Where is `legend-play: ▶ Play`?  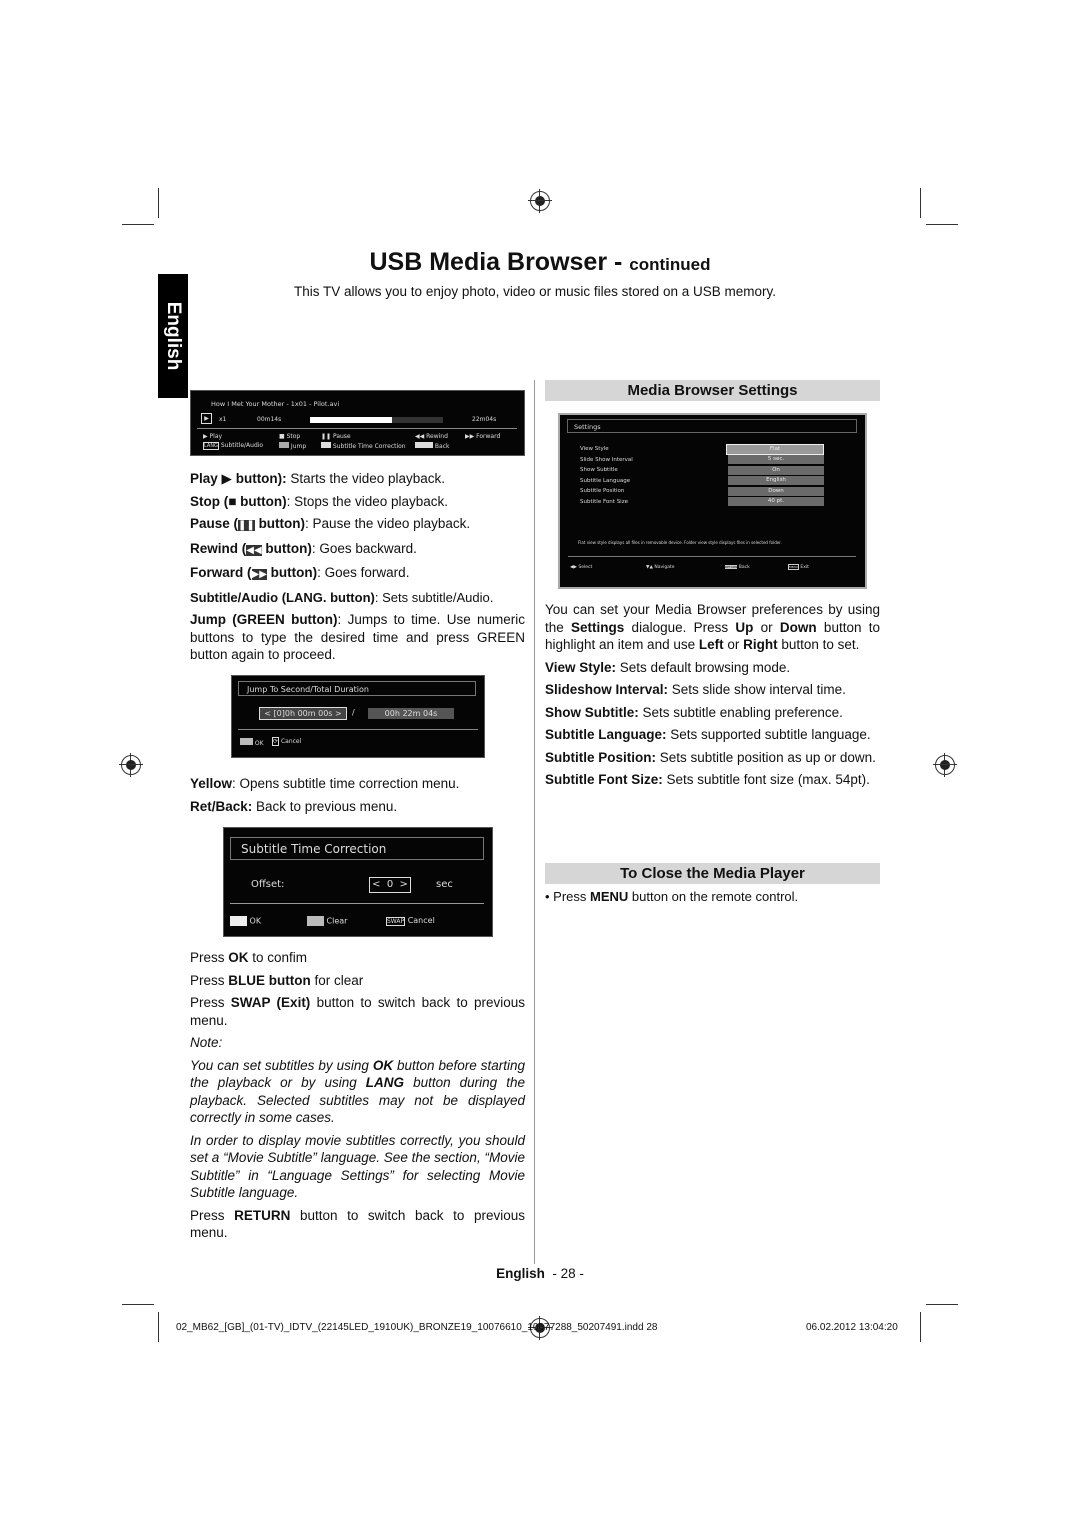
legend-play: ▶ Play is located at coordinates (213, 436).